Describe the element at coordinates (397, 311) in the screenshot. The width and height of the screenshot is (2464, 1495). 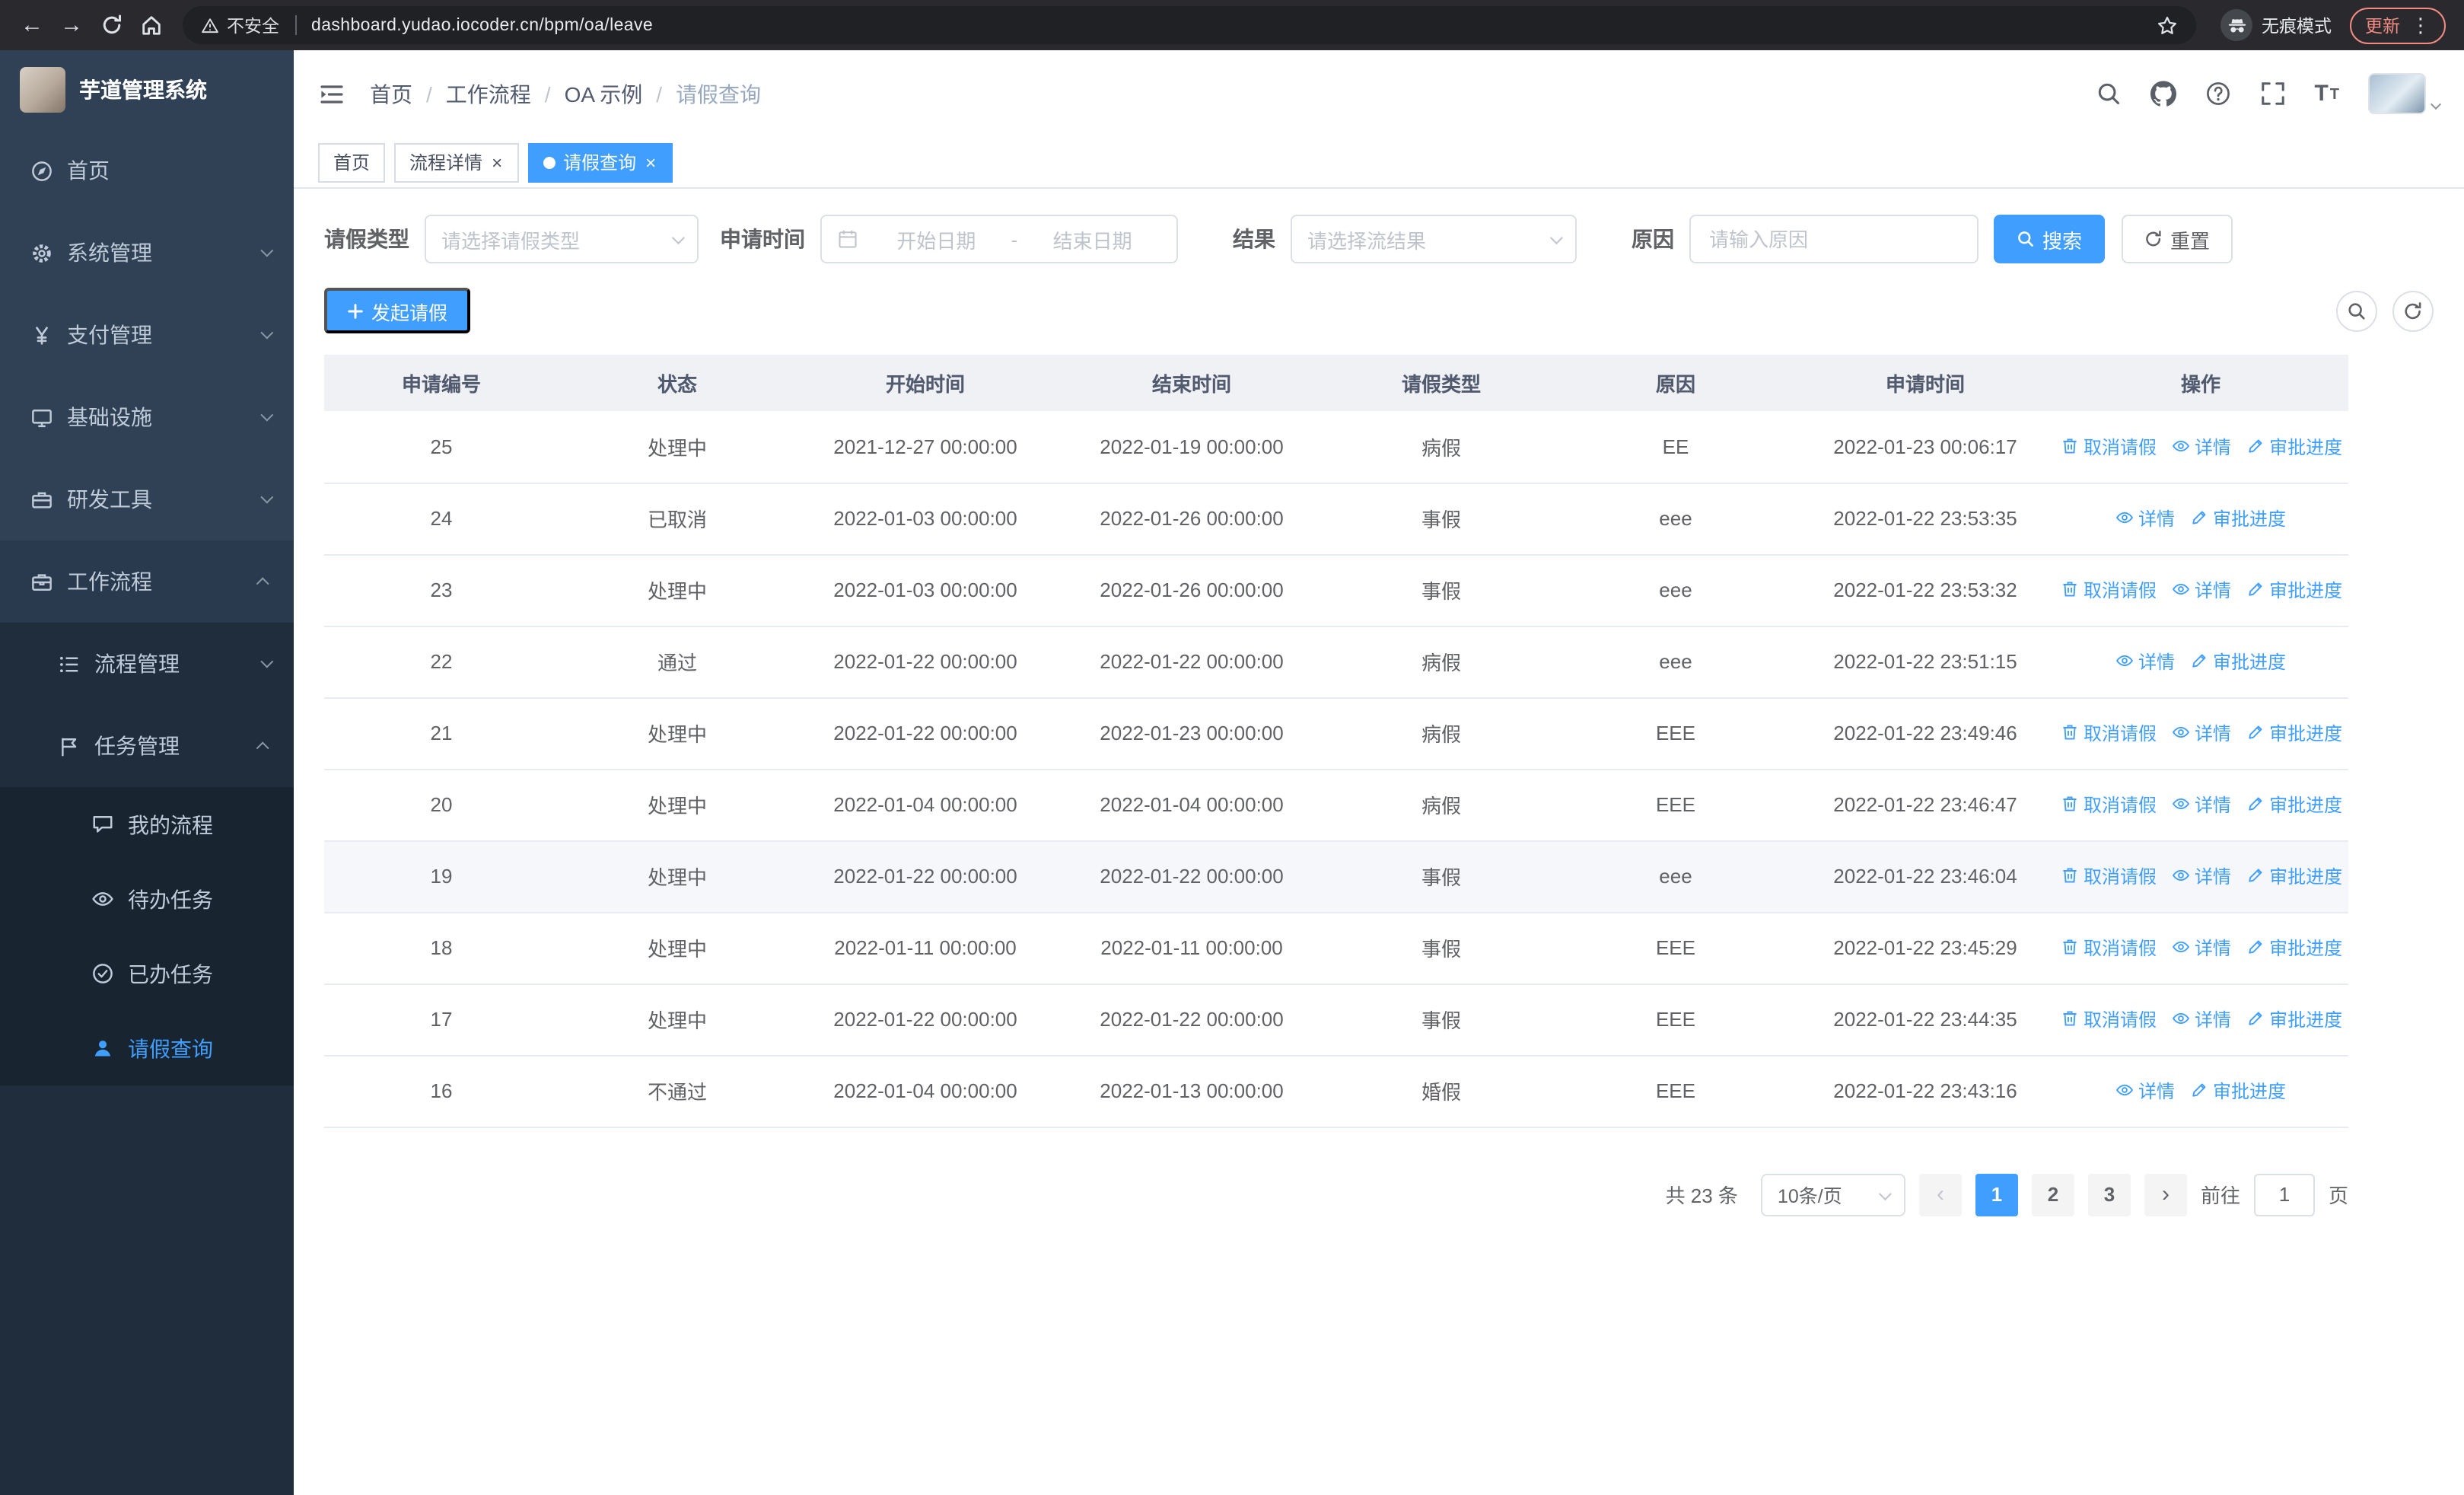
I see `create-leave-button: 发起请假` at that location.